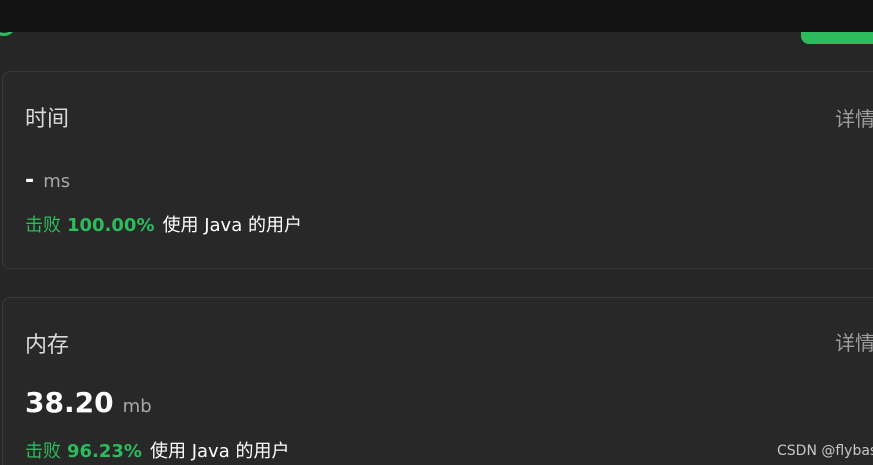  I want to click on runtime-beat-suffix: 使用 Java 的用户, so click(232, 225).